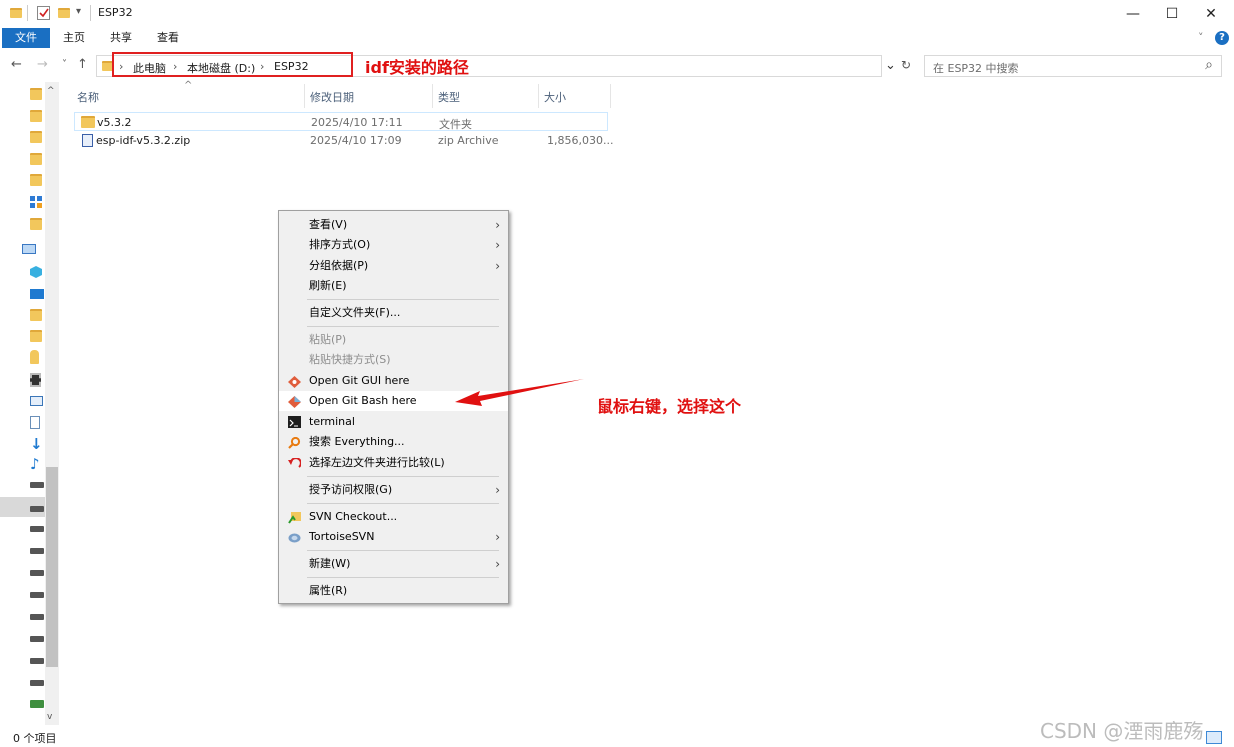 The height and width of the screenshot is (747, 1234). What do you see at coordinates (34, 357) in the screenshot?
I see `network-folder-icon` at bounding box center [34, 357].